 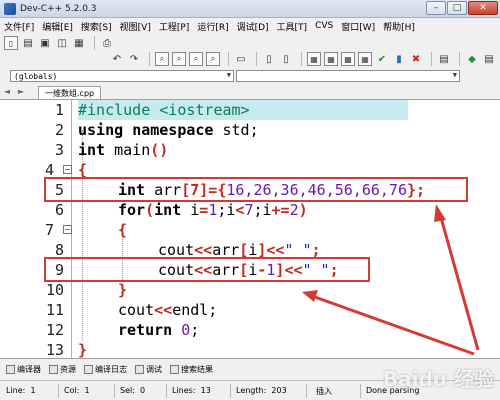 I want to click on add-file-icon: ▯, so click(x=269, y=59).